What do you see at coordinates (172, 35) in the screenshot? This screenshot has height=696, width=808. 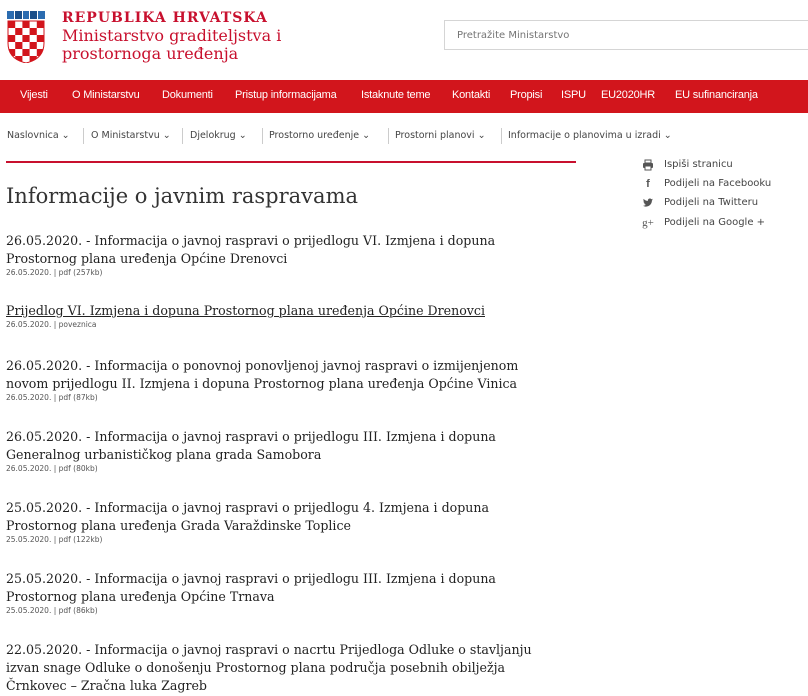 I see `ministry-name-line1: Ministarstvo graditeljstva i` at bounding box center [172, 35].